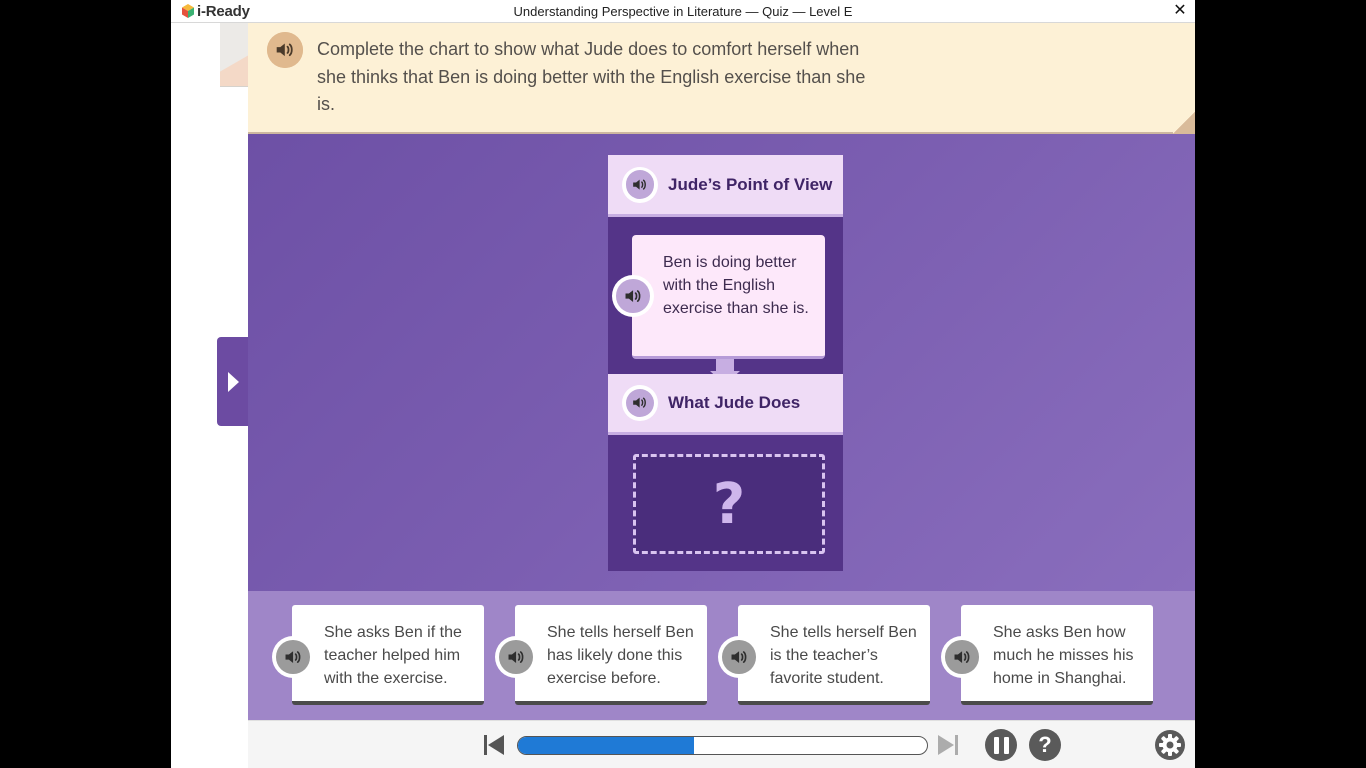 The height and width of the screenshot is (768, 1366). What do you see at coordinates (1045, 745) in the screenshot?
I see `help-button: ?` at bounding box center [1045, 745].